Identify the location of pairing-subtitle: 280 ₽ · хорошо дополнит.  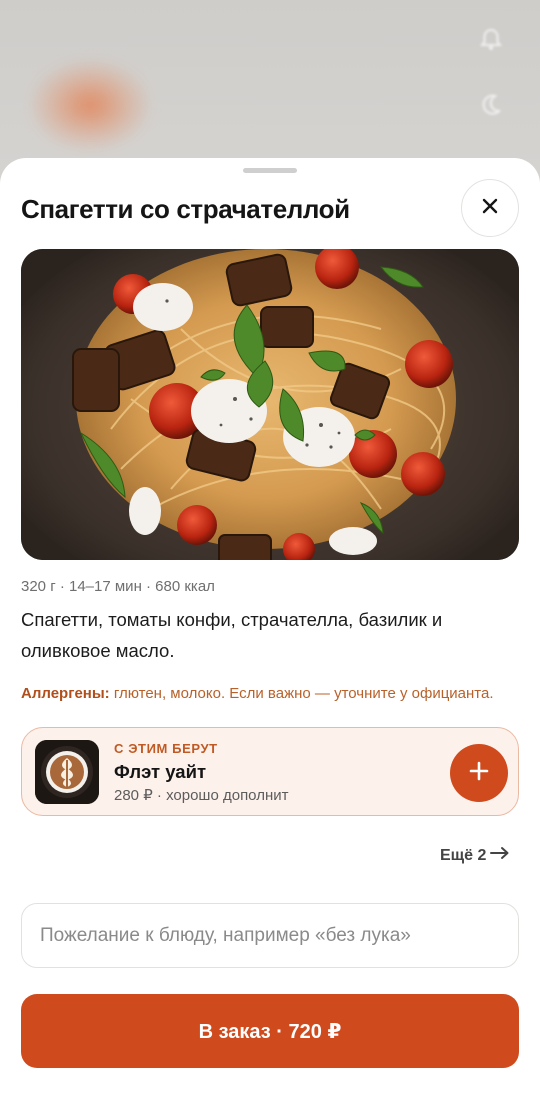
(201, 795).